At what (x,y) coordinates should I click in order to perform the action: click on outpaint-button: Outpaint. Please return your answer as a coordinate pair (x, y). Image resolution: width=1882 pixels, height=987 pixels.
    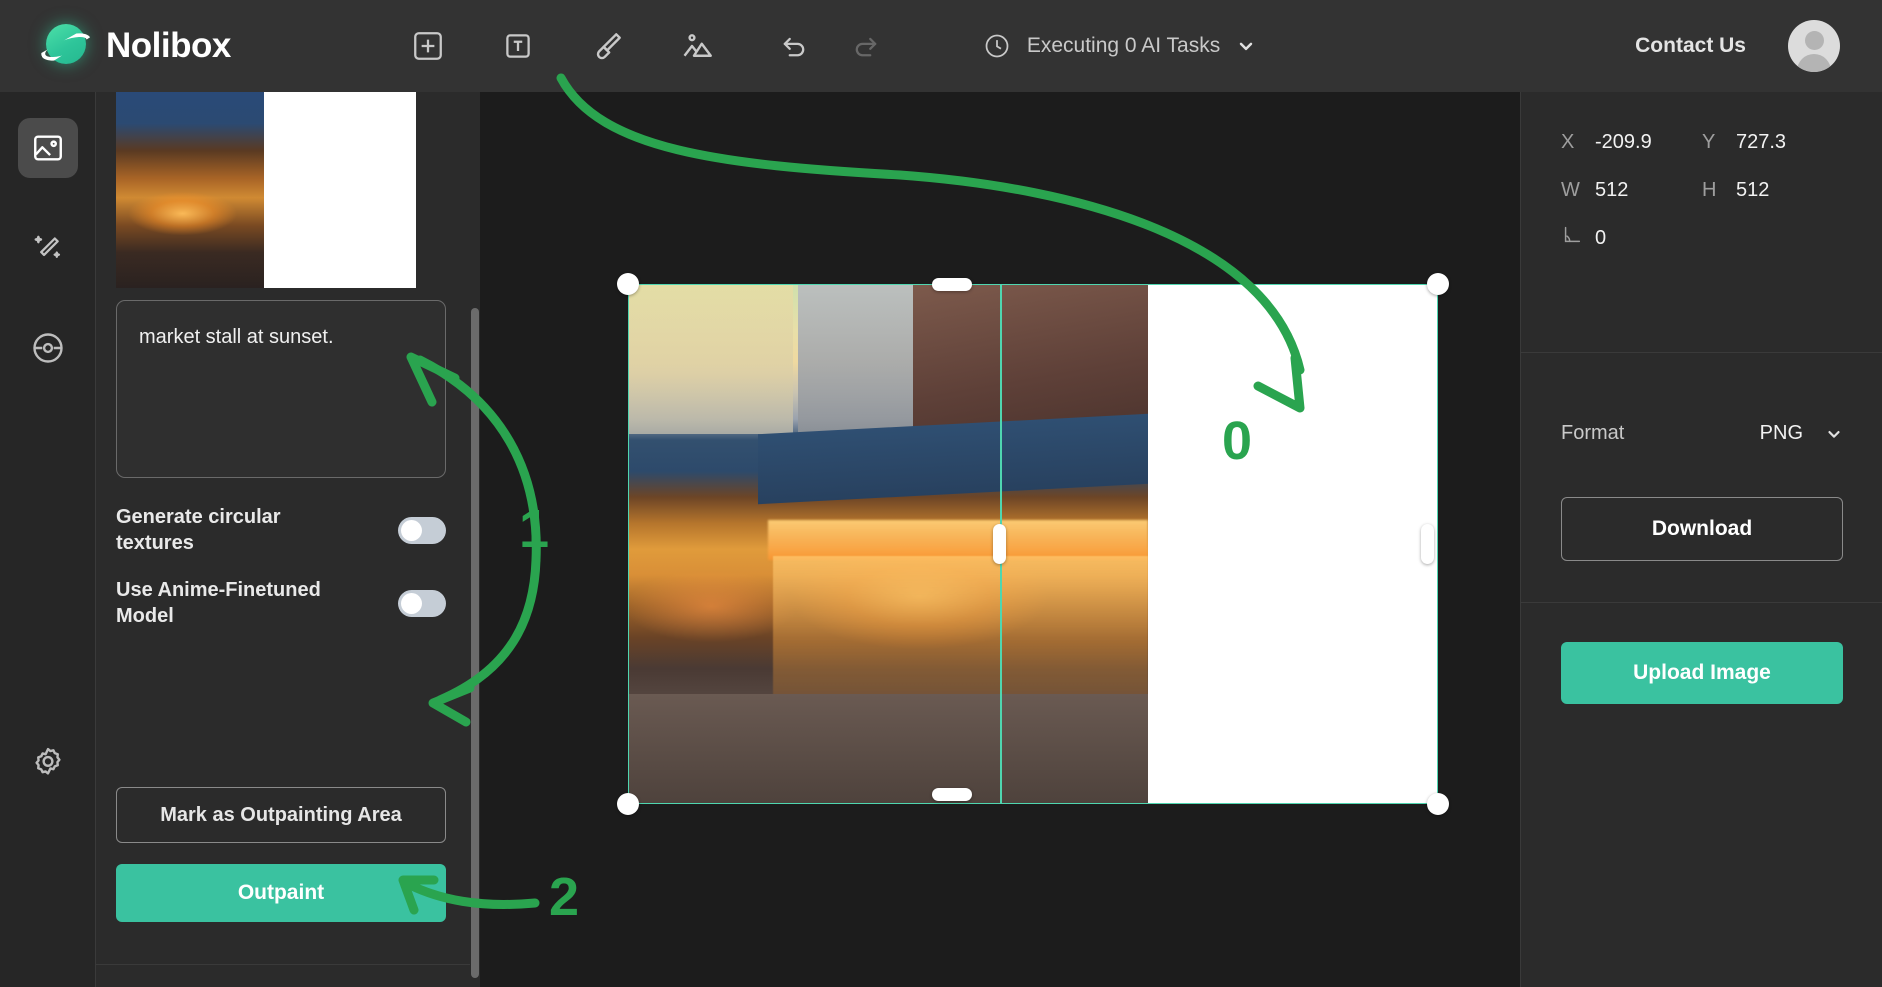
    Looking at the image, I should click on (281, 893).